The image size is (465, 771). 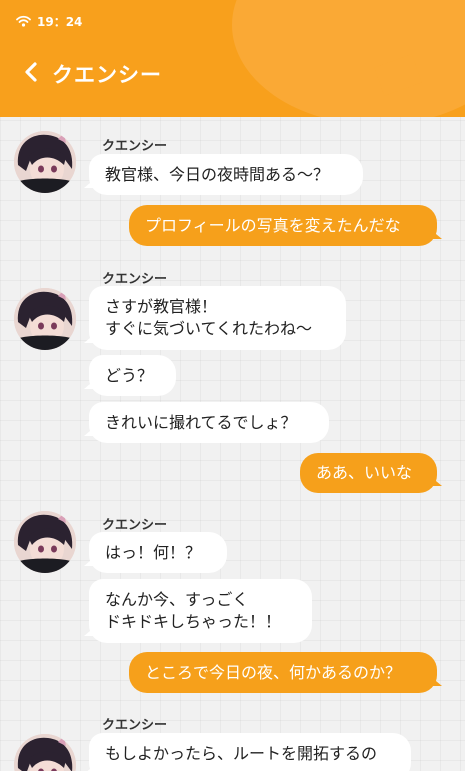 What do you see at coordinates (283, 225) in the screenshot?
I see `outgoing-message: プロフィールの写真を変えたんだな` at bounding box center [283, 225].